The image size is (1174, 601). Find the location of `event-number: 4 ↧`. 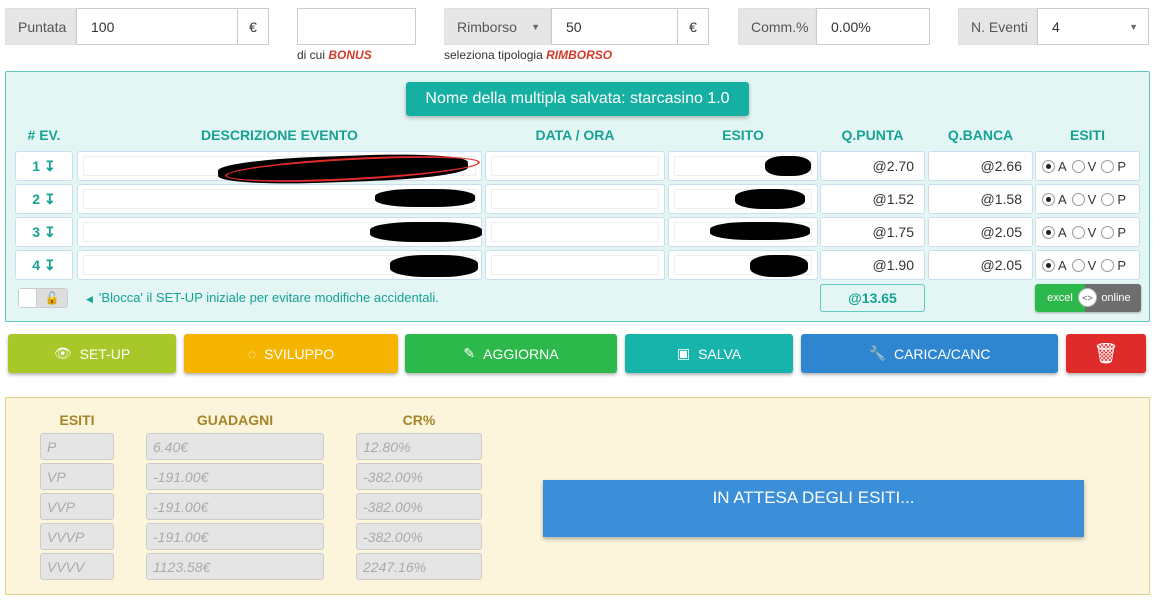

event-number: 4 ↧ is located at coordinates (44, 265).